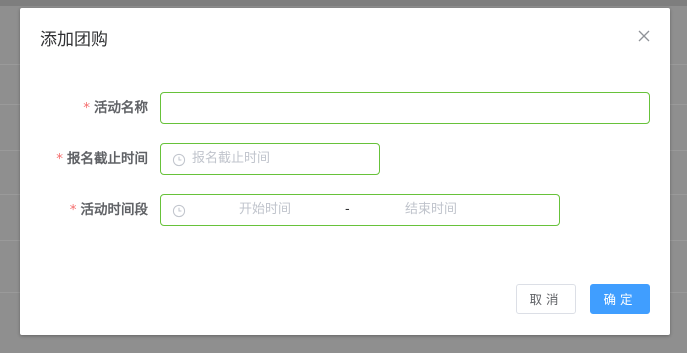  I want to click on signup-deadline-label-text: 报名截止时间, so click(107, 159).